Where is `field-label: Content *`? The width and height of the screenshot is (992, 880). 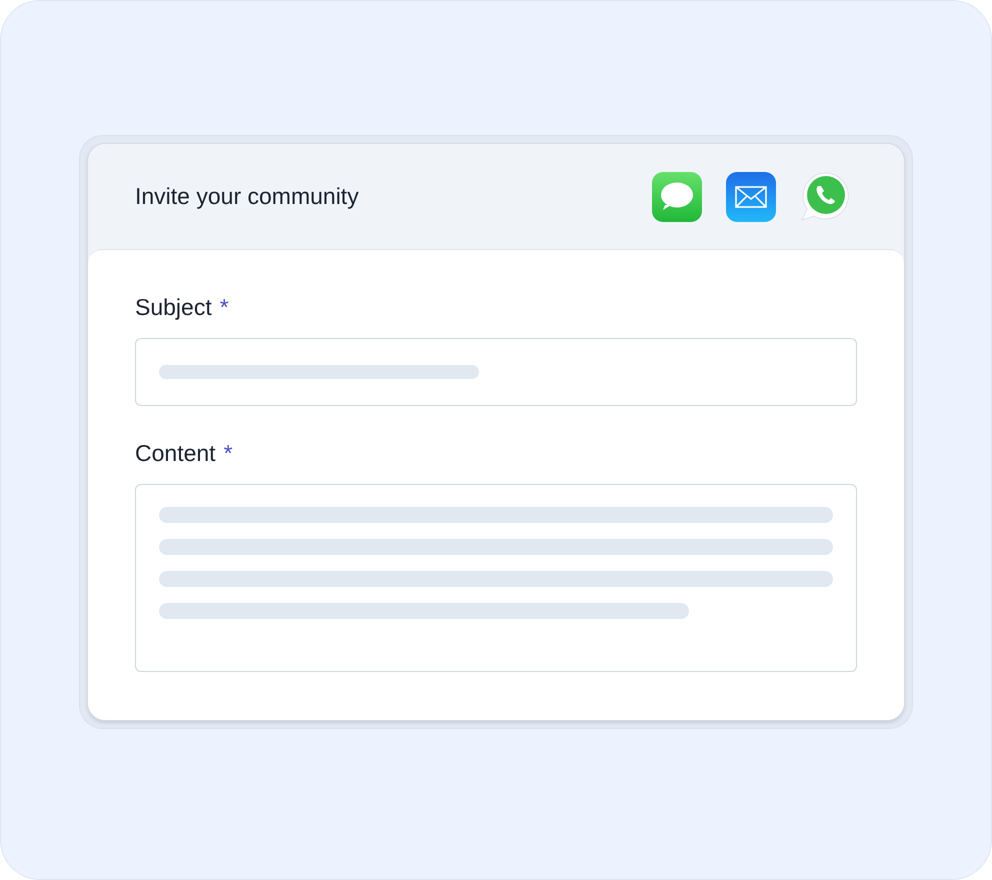
field-label: Content * is located at coordinates (184, 453).